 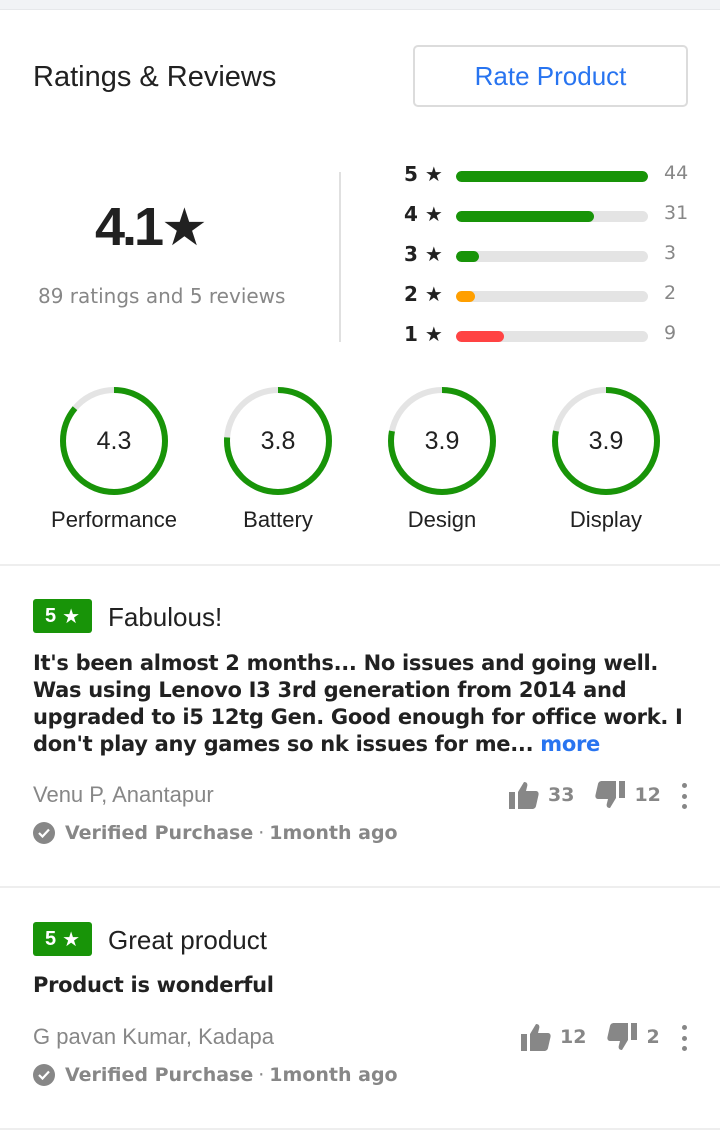 I want to click on distribution-label: 2 ★, so click(x=423, y=294).